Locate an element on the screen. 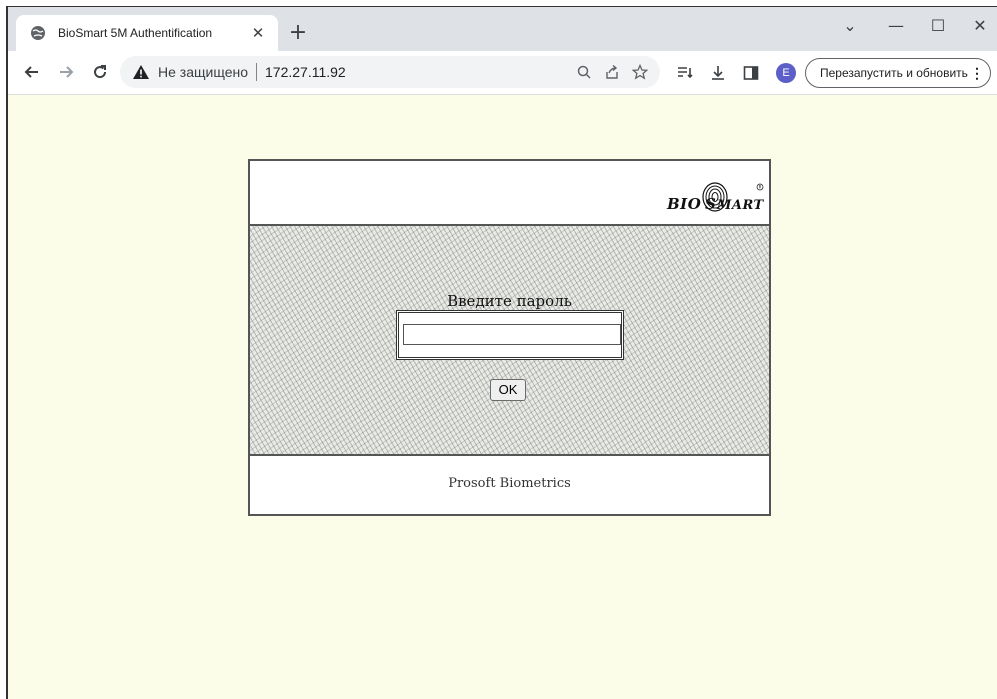  password-field-frame is located at coordinates (510, 335).